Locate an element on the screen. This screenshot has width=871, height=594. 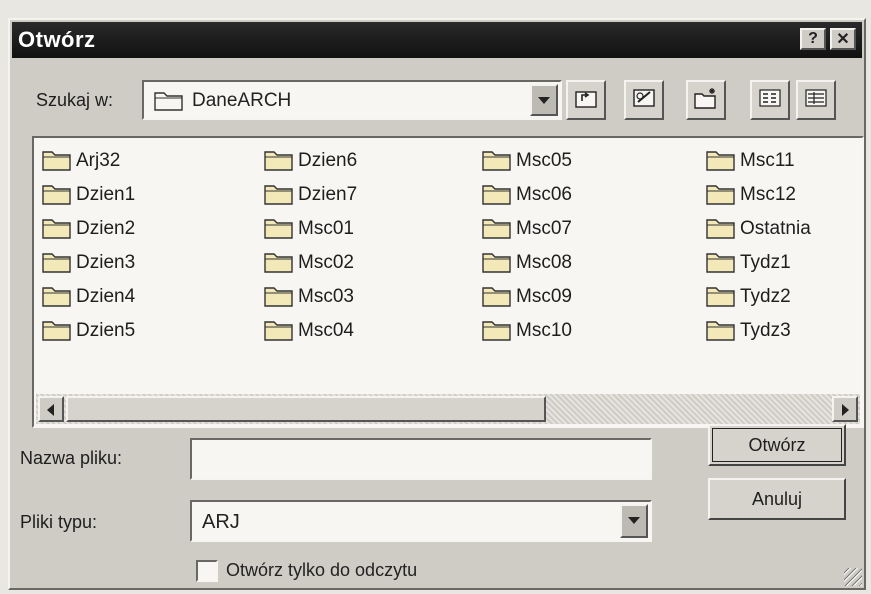
list-item: Msc01 is located at coordinates (309, 229).